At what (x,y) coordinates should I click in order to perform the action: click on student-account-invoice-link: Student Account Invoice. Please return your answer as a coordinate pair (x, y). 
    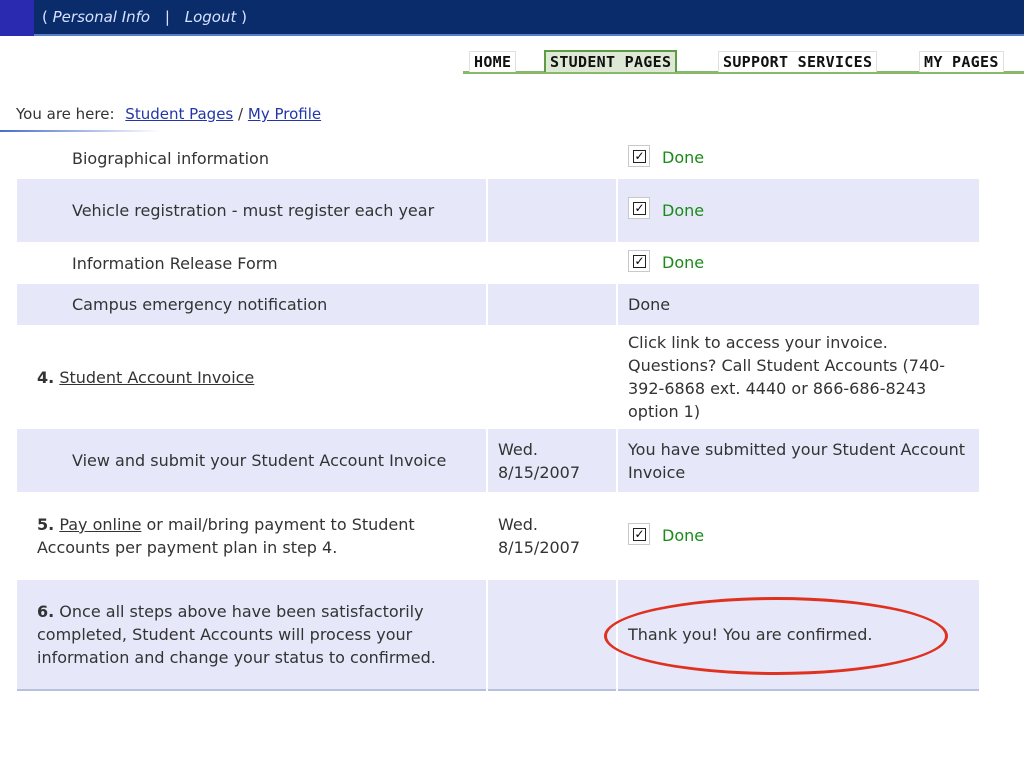
    Looking at the image, I should click on (156, 377).